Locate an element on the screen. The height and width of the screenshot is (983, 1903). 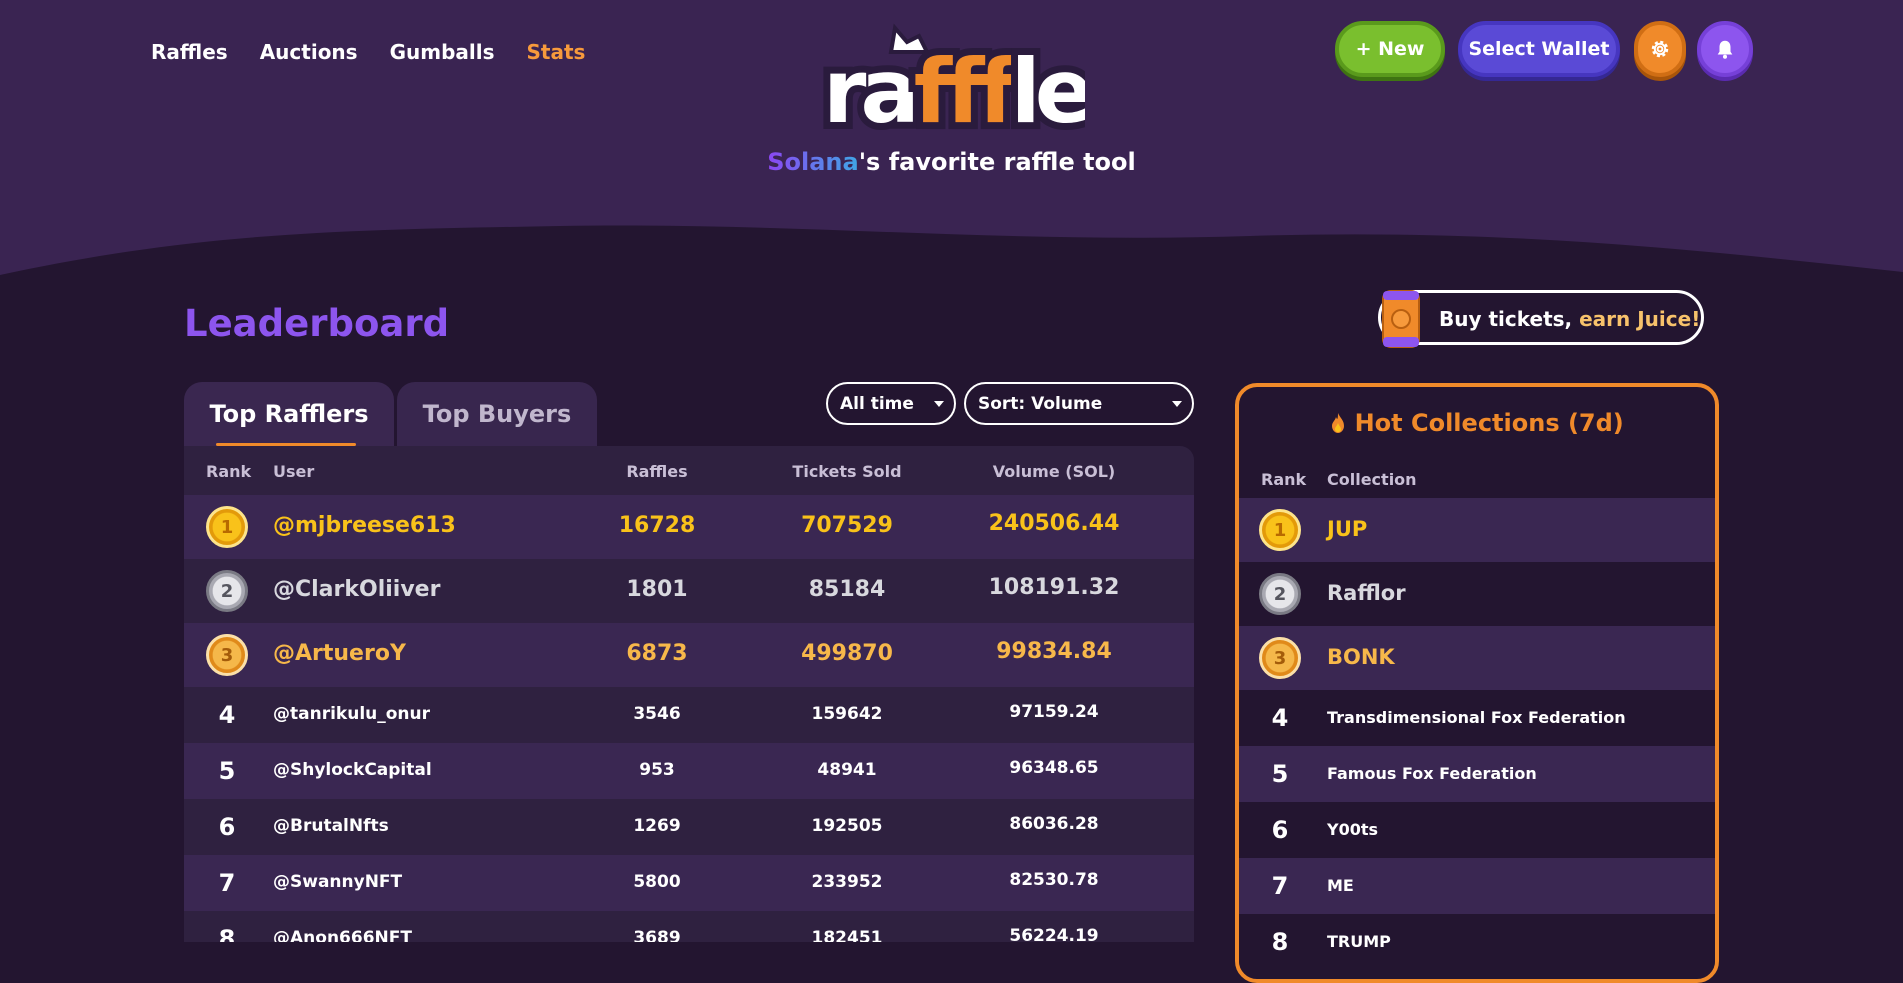
list-item: 7 ME is located at coordinates (1477, 886).